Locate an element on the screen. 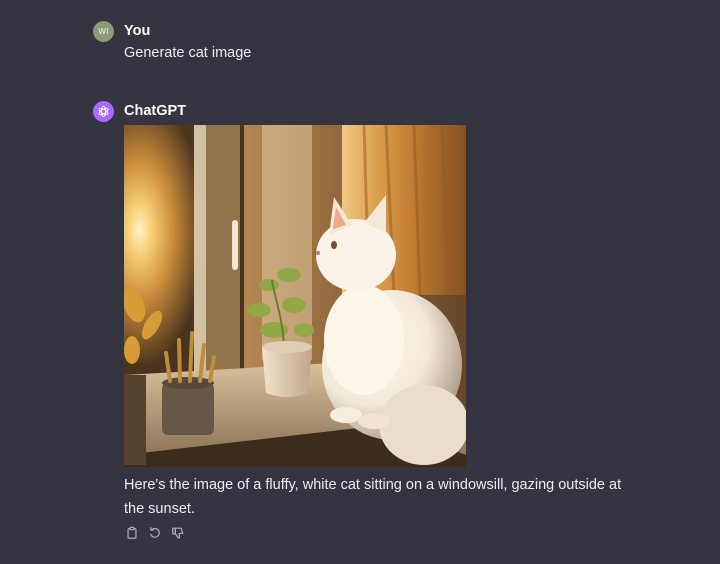  thumbs-down-button is located at coordinates (178, 533).